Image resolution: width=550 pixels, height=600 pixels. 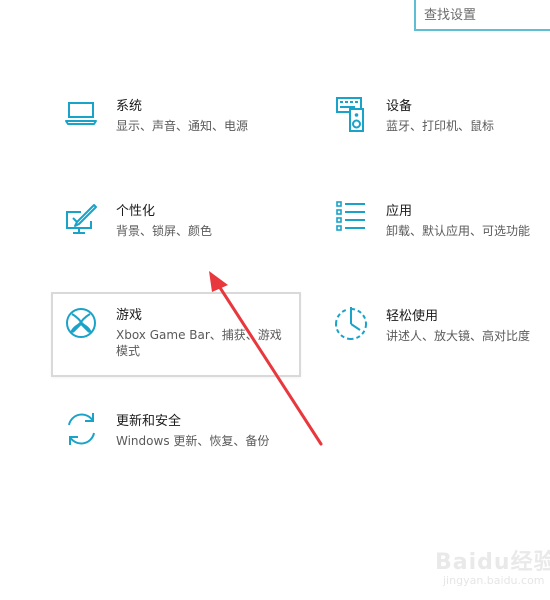 I want to click on tile-title: 轻松使用, so click(x=412, y=316).